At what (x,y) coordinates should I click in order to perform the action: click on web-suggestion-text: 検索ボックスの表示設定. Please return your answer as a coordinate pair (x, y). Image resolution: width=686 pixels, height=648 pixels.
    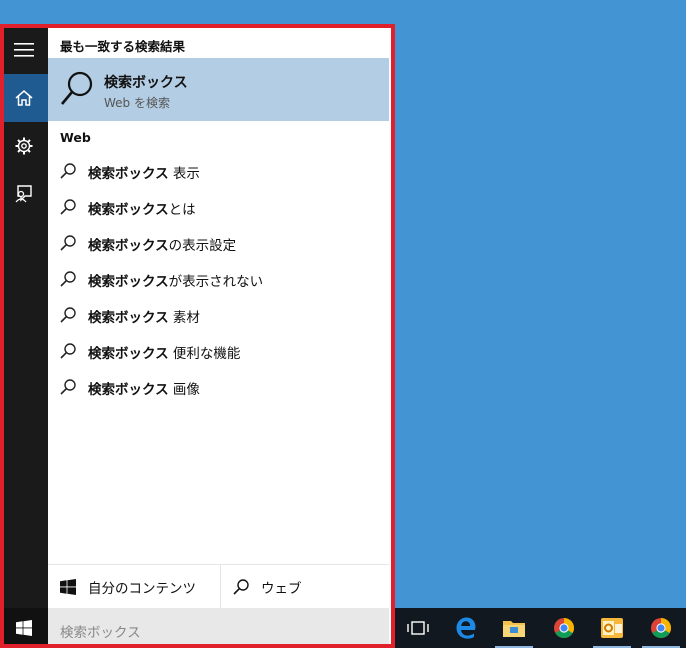
    Looking at the image, I should click on (162, 244).